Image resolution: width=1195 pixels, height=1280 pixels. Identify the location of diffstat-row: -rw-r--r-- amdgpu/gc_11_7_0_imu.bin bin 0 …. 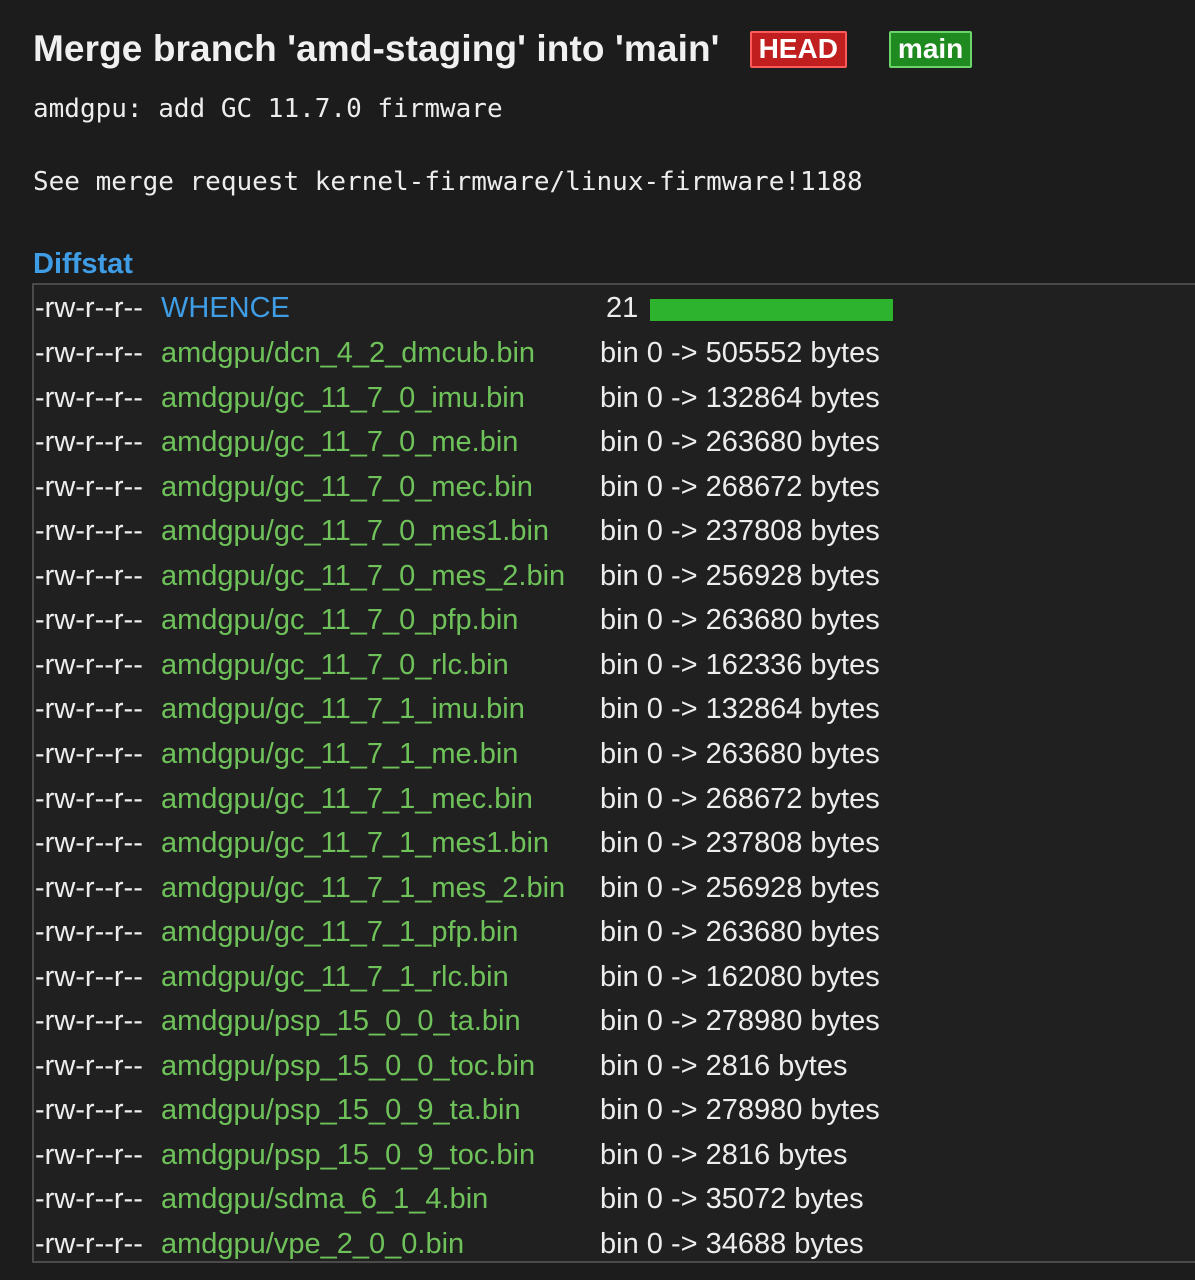
(610, 398).